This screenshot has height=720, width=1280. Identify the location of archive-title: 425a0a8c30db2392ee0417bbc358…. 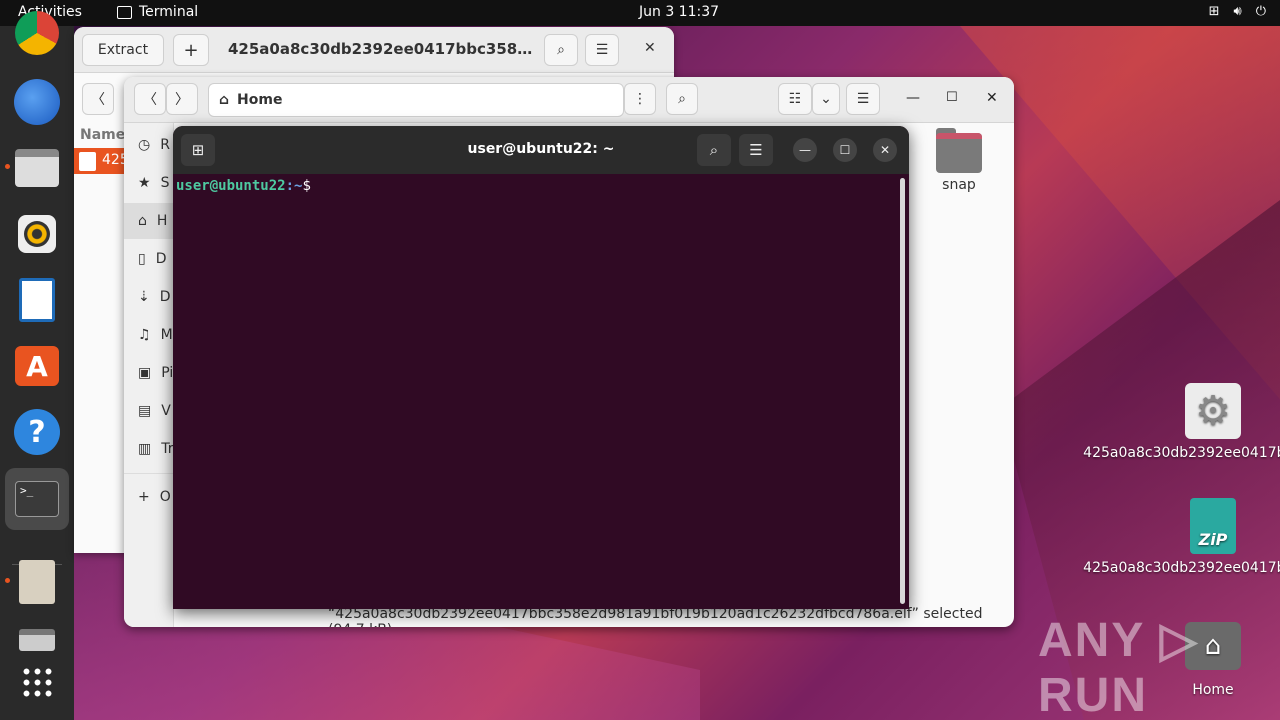
(380, 49).